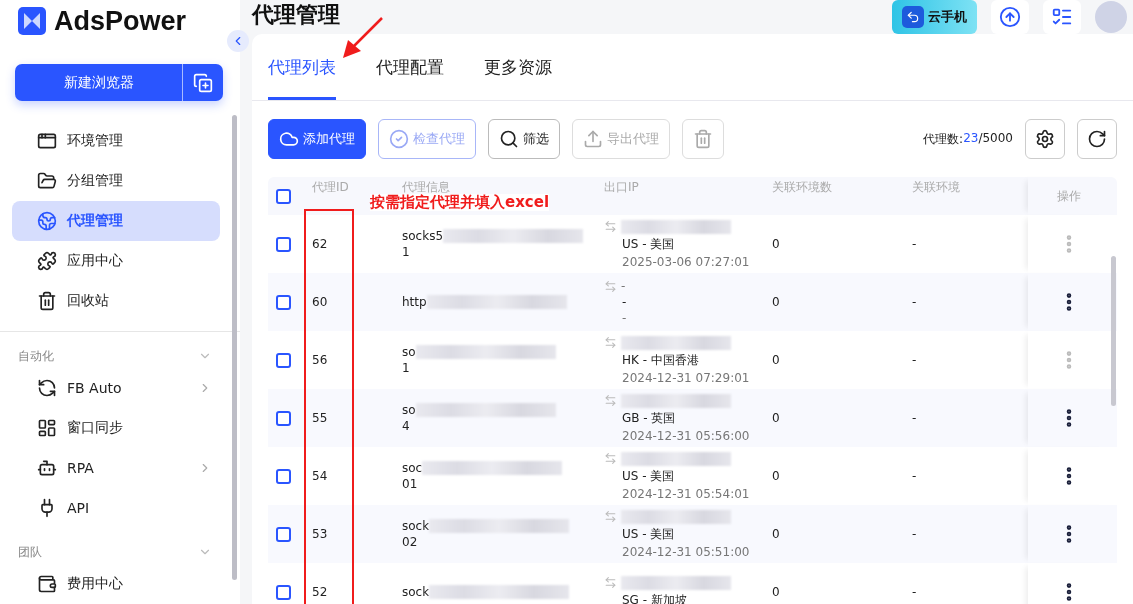 This screenshot has height=604, width=1133. I want to click on proxy-info: http, so click(414, 302).